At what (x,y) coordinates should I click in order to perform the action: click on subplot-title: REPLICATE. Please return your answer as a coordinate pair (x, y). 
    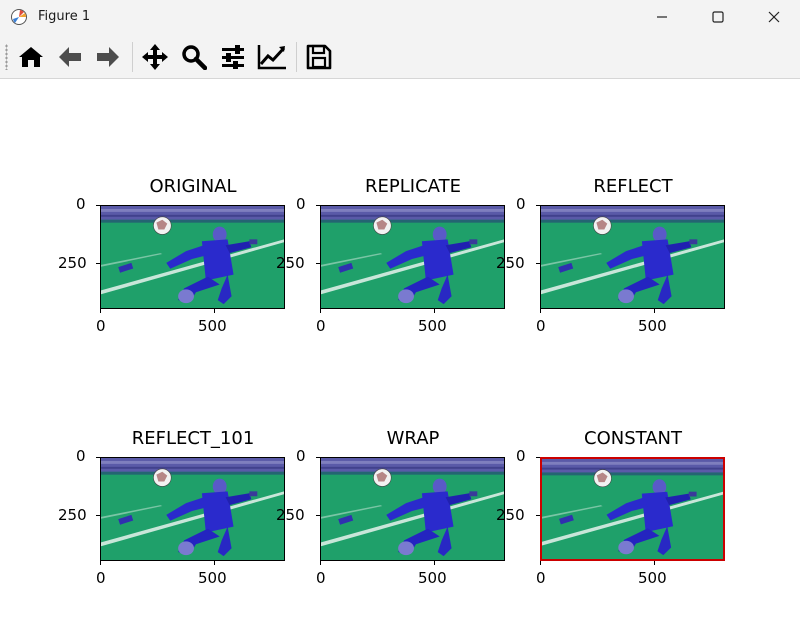
    Looking at the image, I should click on (413, 186).